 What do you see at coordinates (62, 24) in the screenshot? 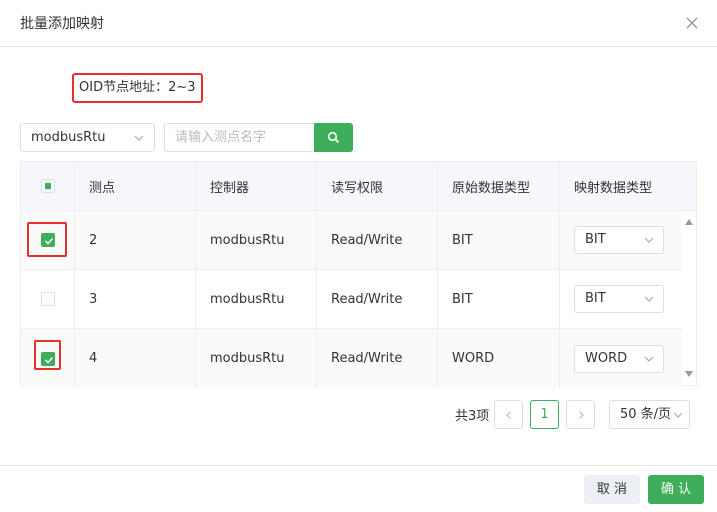
I see `dialog-title: 批量添加映射` at bounding box center [62, 24].